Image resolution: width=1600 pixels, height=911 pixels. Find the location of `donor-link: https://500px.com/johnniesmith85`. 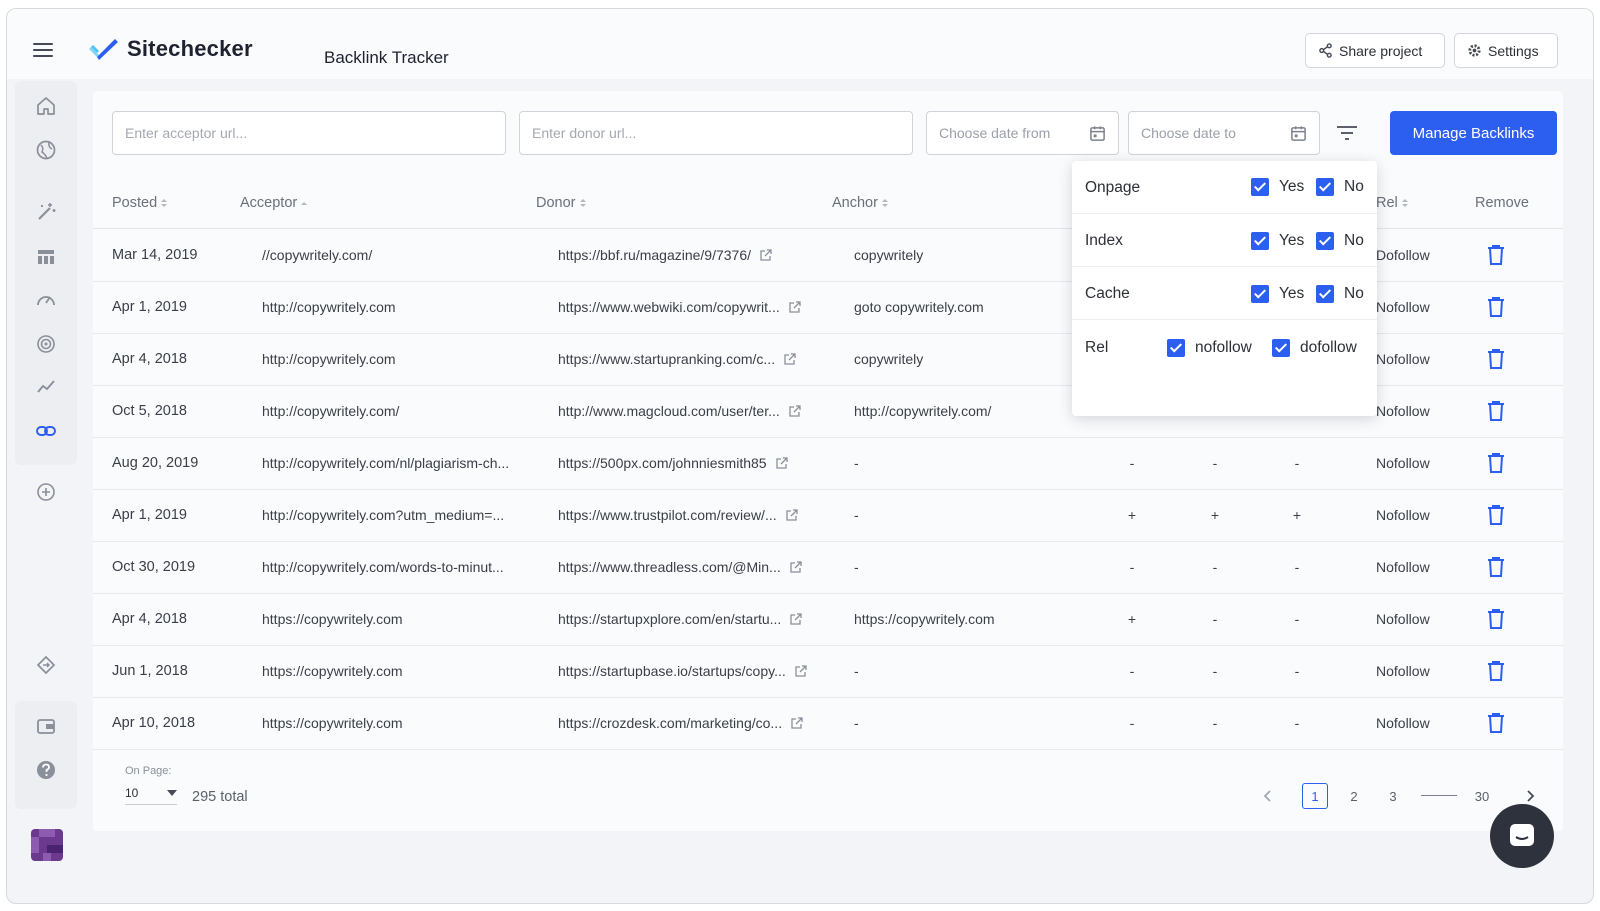

donor-link: https://500px.com/johnniesmith85 is located at coordinates (673, 463).